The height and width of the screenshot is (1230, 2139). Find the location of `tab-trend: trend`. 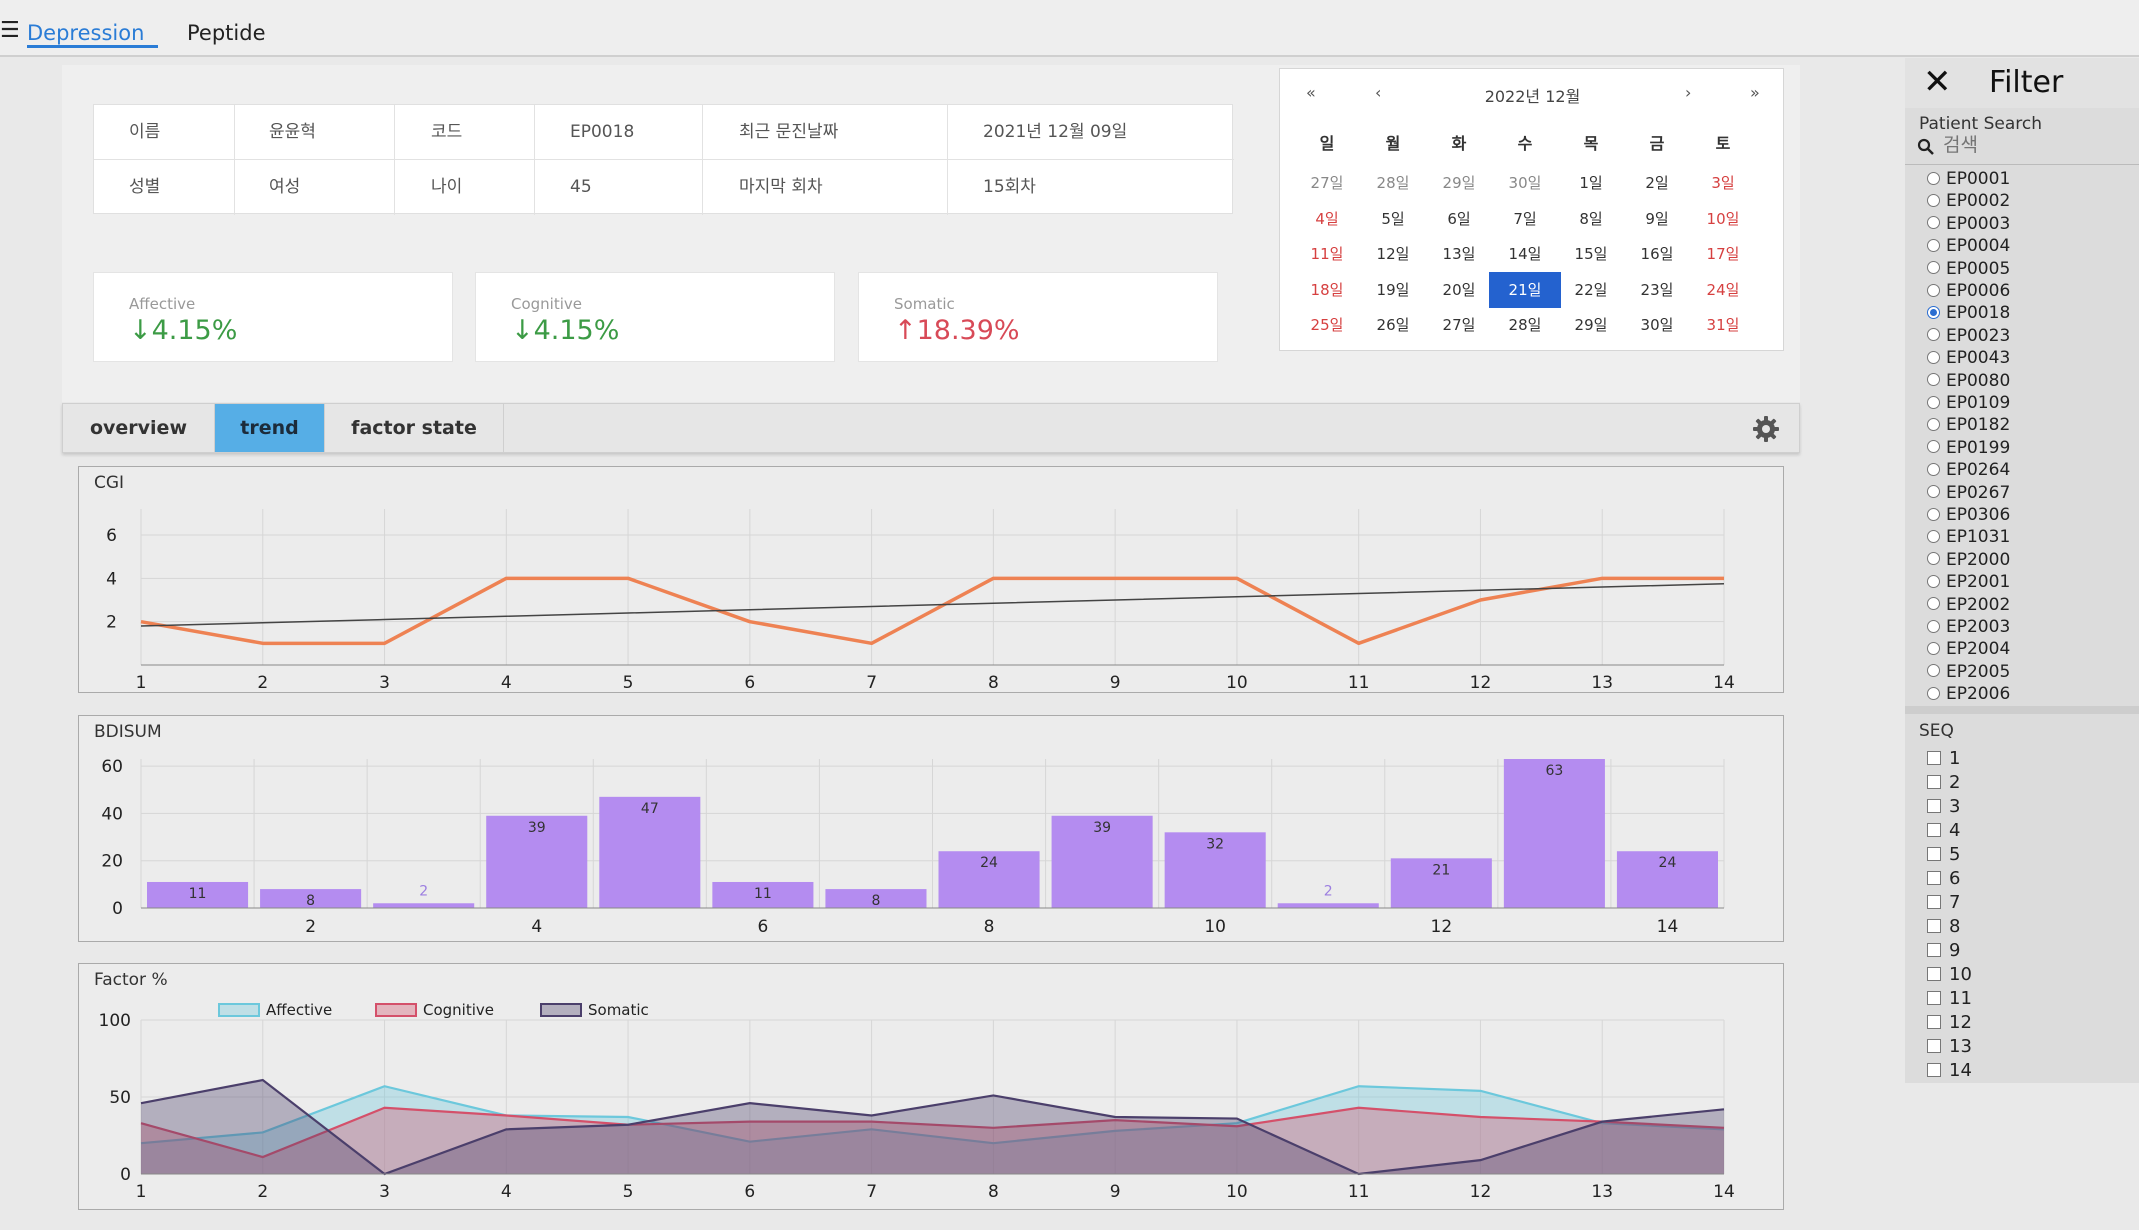

tab-trend: trend is located at coordinates (270, 428).